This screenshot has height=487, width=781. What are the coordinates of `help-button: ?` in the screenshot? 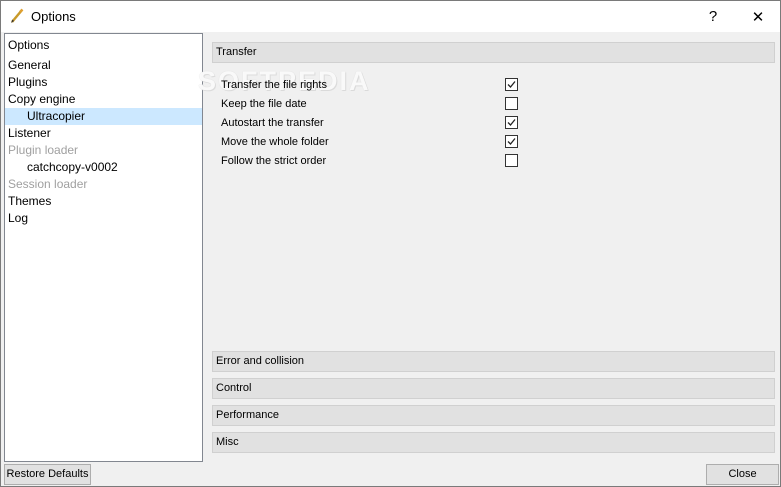 It's located at (713, 16).